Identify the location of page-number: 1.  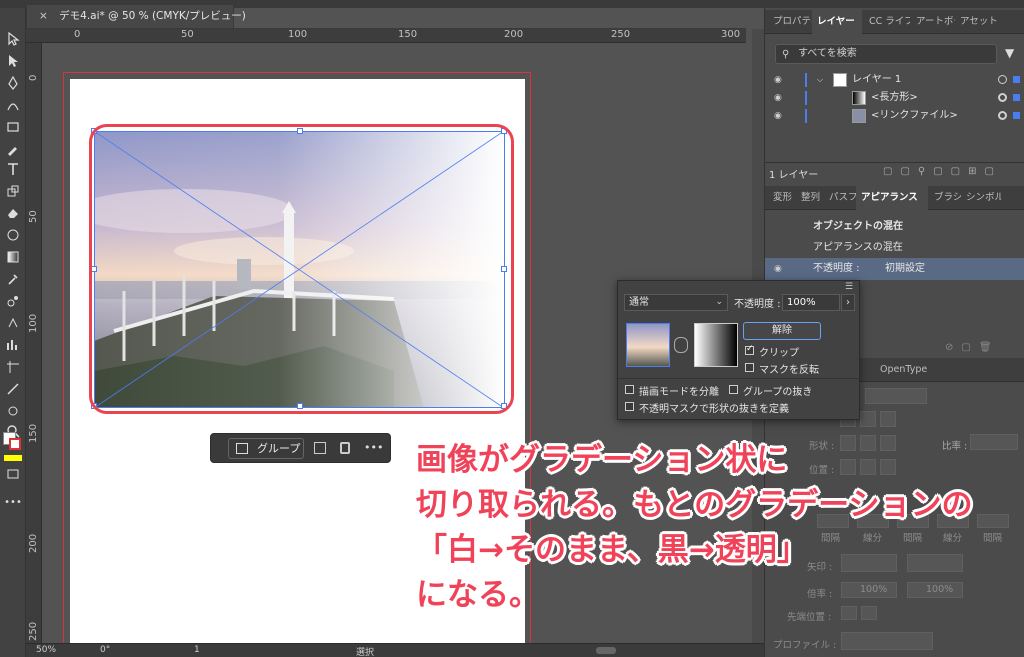
(197, 650).